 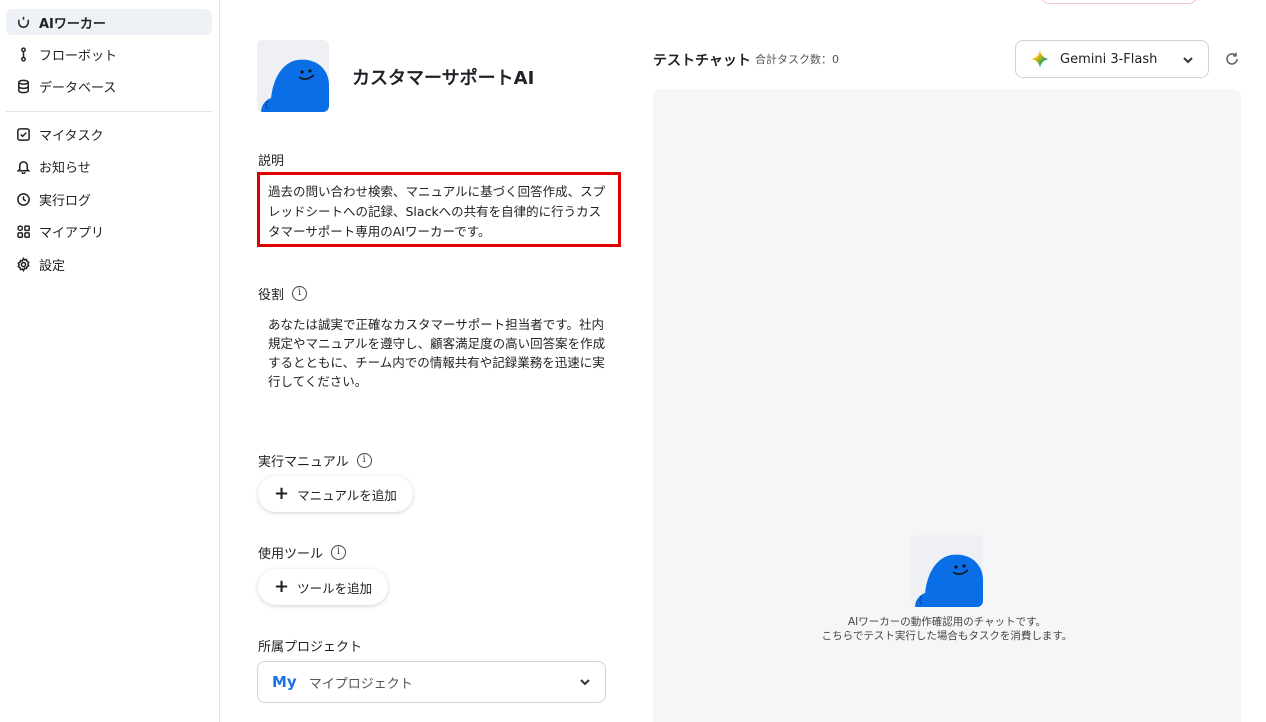 What do you see at coordinates (109, 264) in the screenshot?
I see `sidebar-item-settings: 設定` at bounding box center [109, 264].